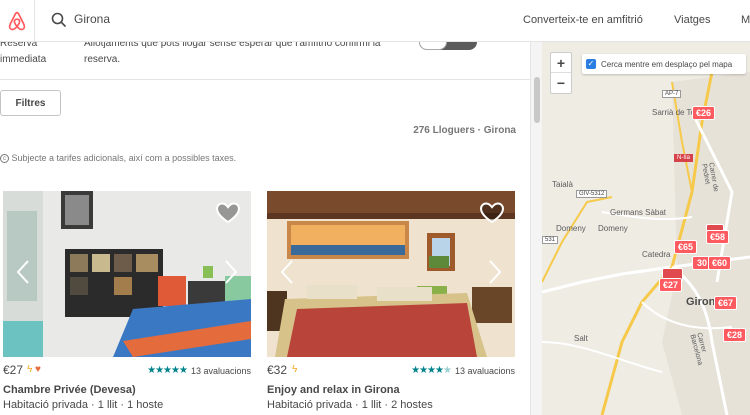 The height and width of the screenshot is (415, 750). What do you see at coordinates (277, 370) in the screenshot?
I see `listing-price: €32` at bounding box center [277, 370].